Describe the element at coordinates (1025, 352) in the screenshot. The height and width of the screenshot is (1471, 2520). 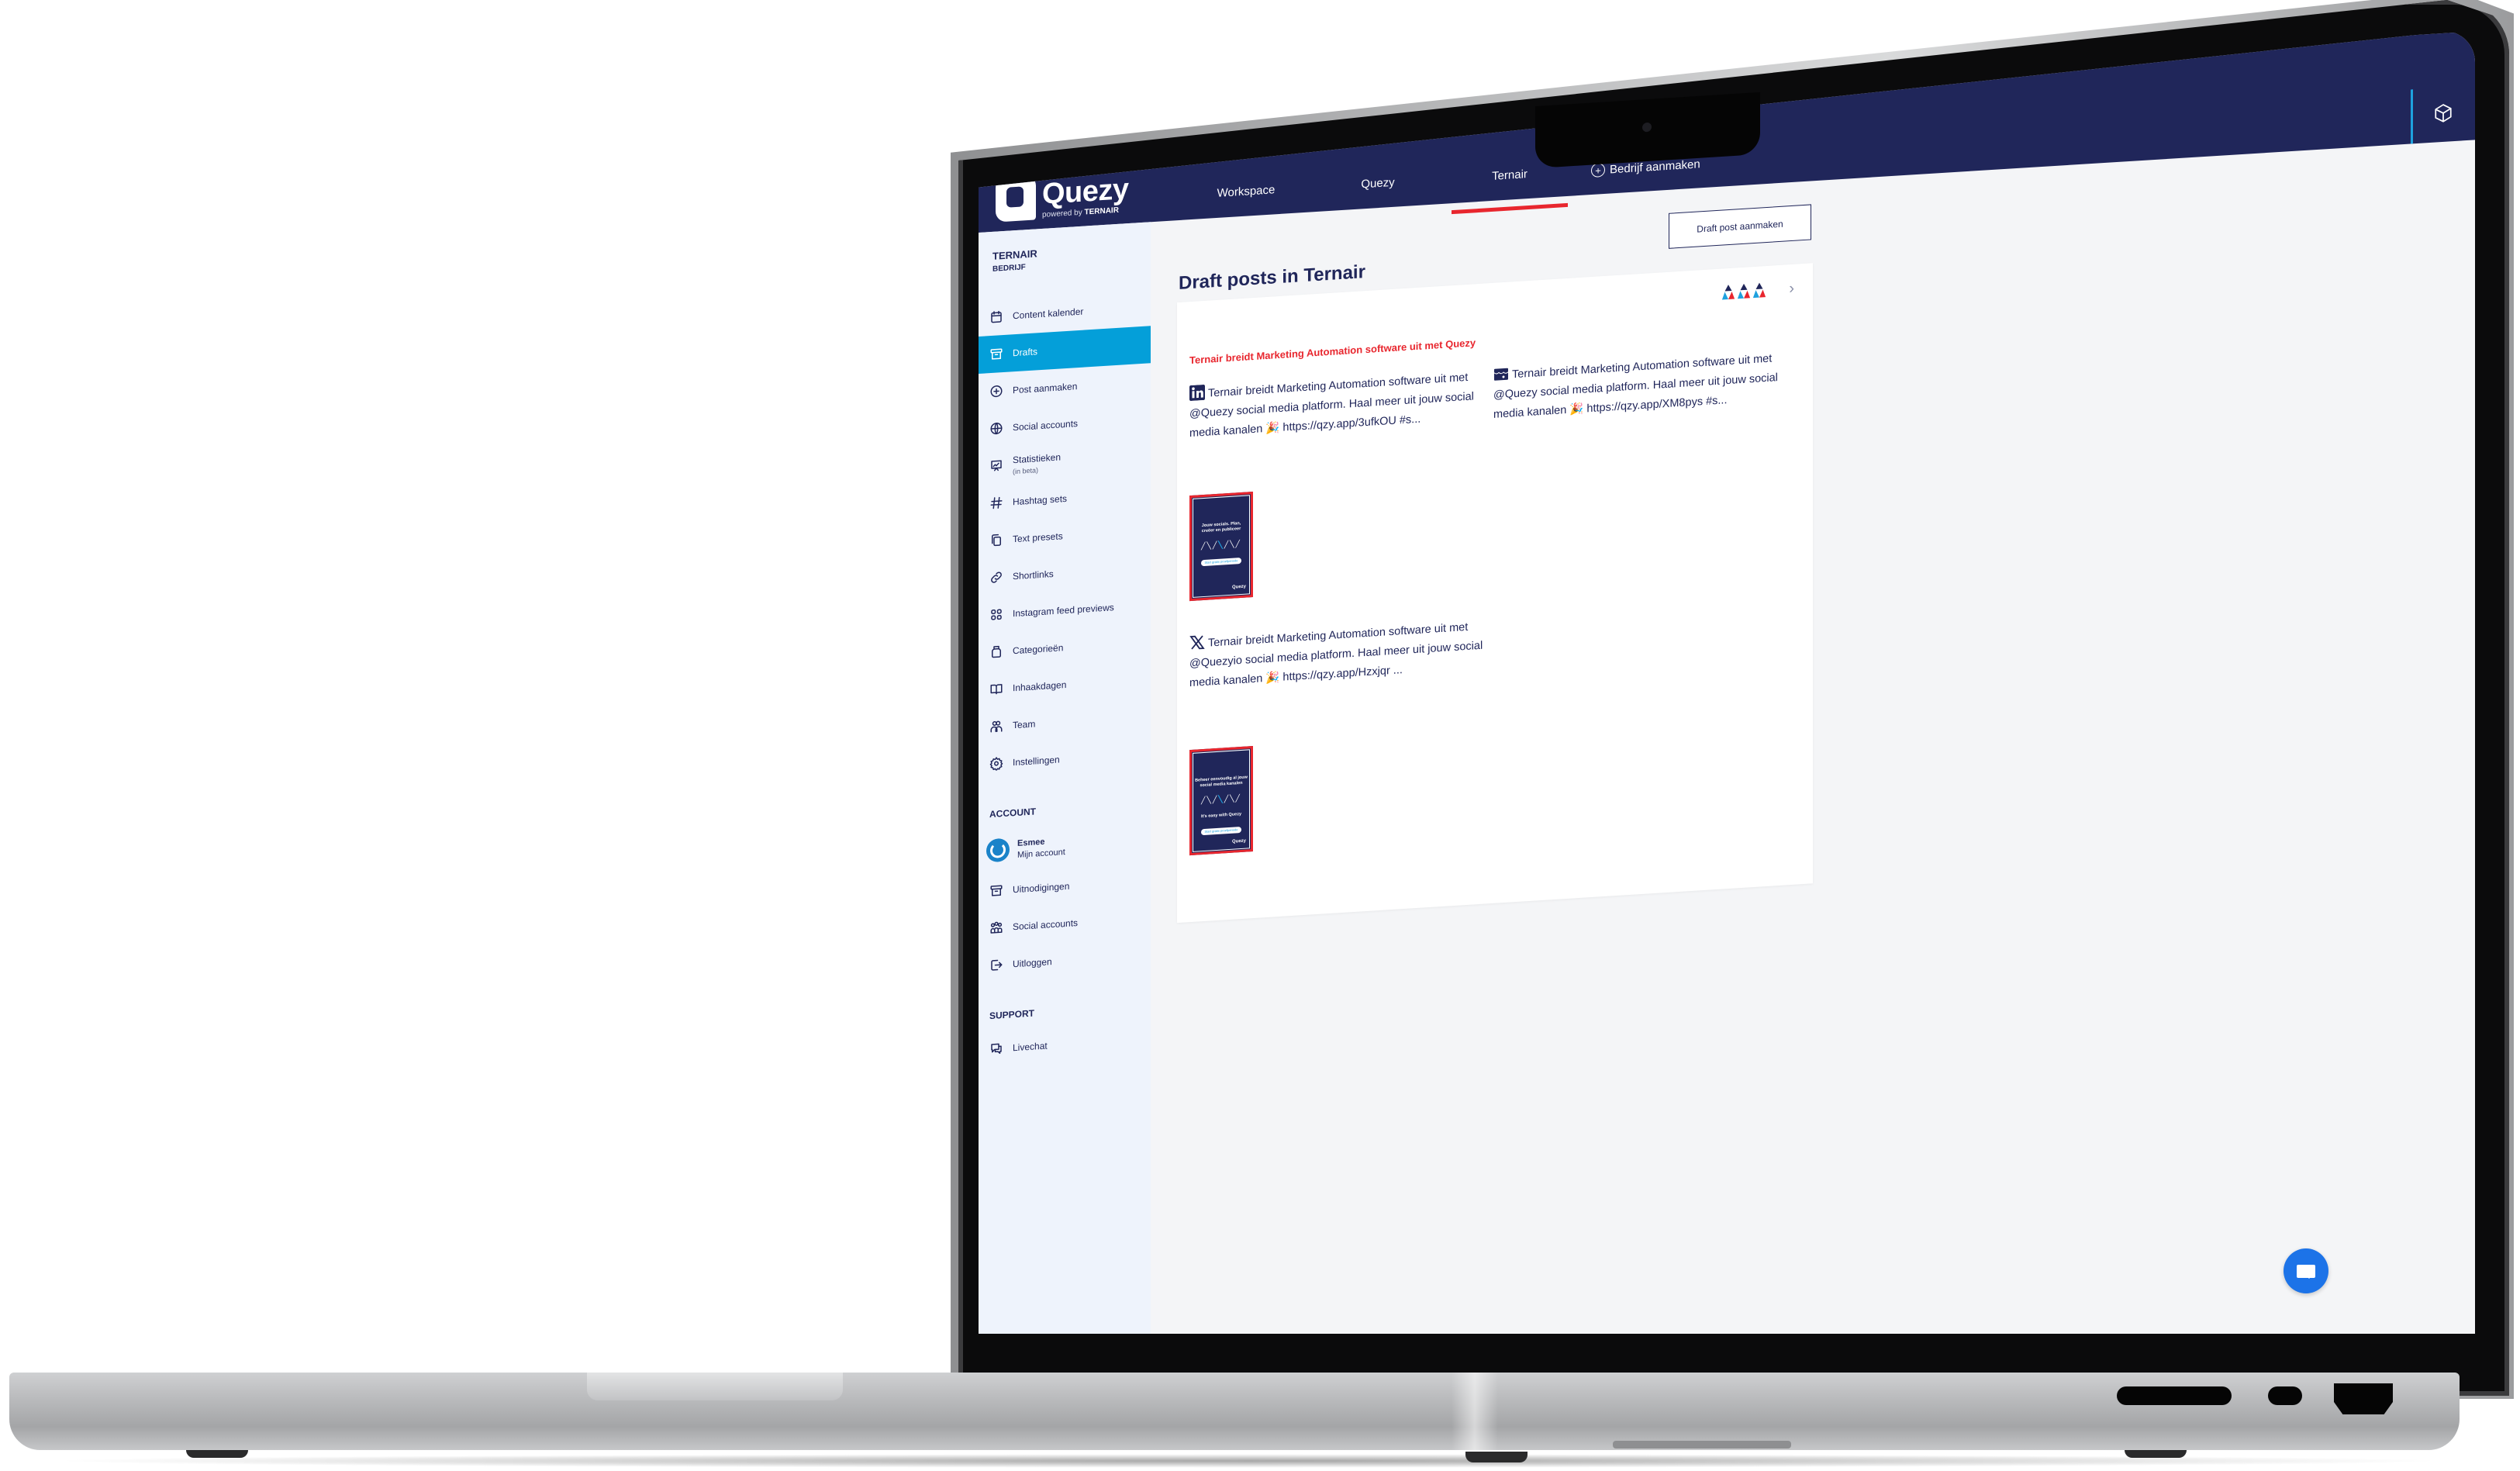
I see `sidebar-item-label: Drafts` at that location.